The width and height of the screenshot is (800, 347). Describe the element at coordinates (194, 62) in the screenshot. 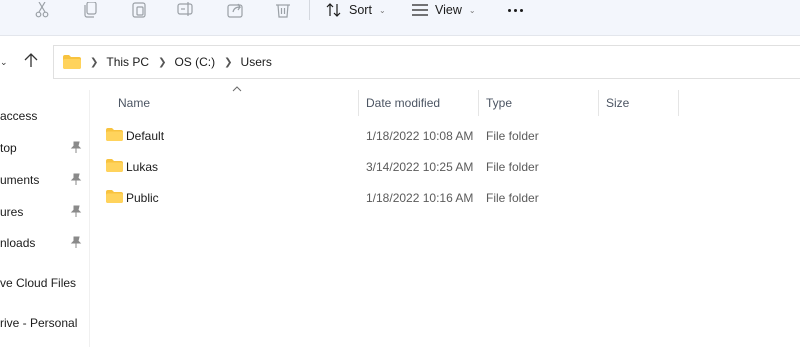

I see `breadcrumb-os-c: OS (C:)` at that location.